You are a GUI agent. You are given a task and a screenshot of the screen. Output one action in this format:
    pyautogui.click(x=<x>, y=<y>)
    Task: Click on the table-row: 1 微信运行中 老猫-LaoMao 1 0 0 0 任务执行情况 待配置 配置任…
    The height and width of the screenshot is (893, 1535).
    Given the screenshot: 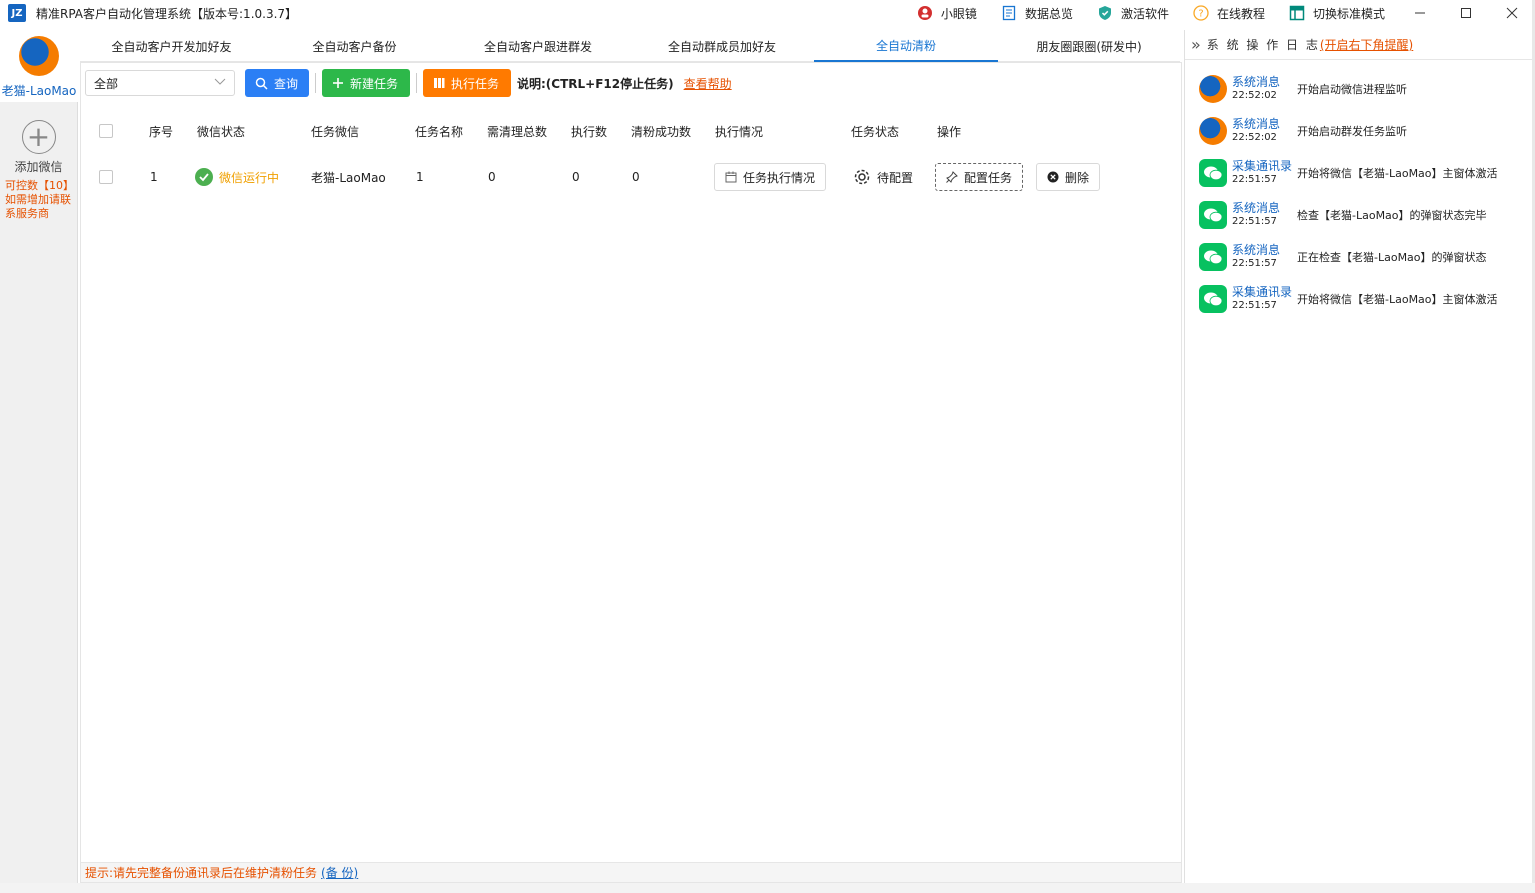 What is the action you would take?
    pyautogui.click(x=631, y=177)
    